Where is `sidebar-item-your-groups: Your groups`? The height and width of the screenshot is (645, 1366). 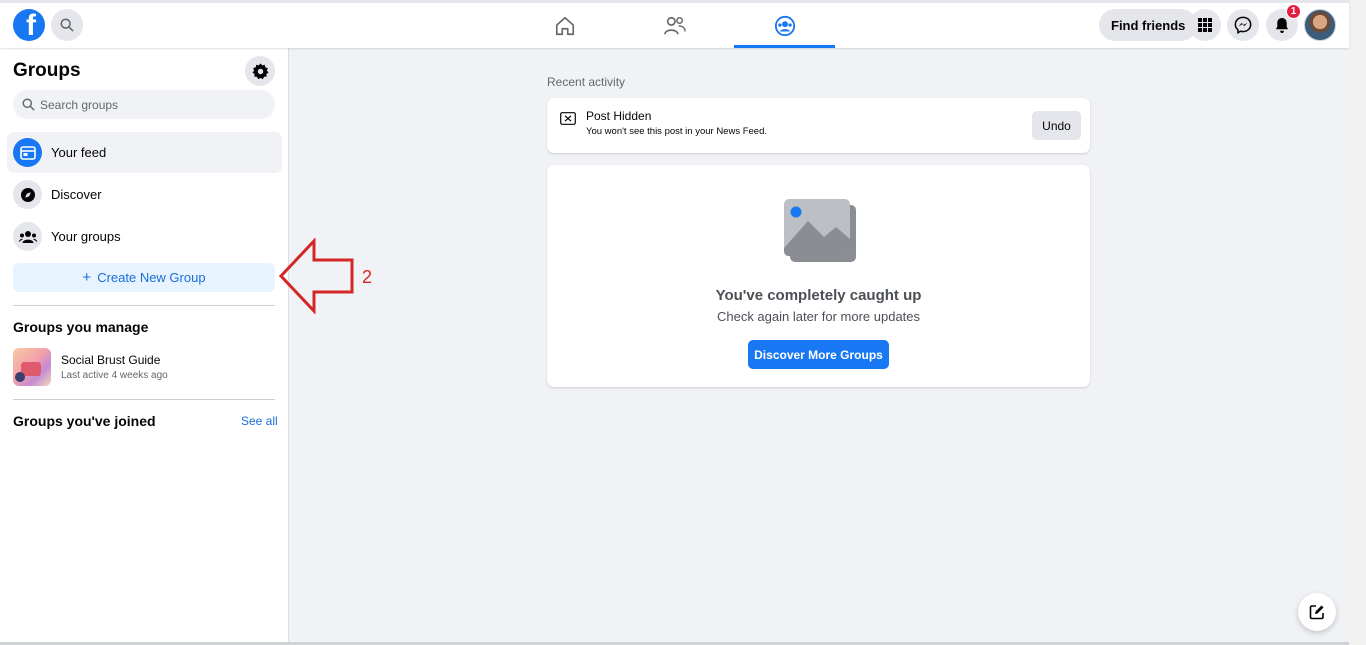 sidebar-item-your-groups: Your groups is located at coordinates (144, 236).